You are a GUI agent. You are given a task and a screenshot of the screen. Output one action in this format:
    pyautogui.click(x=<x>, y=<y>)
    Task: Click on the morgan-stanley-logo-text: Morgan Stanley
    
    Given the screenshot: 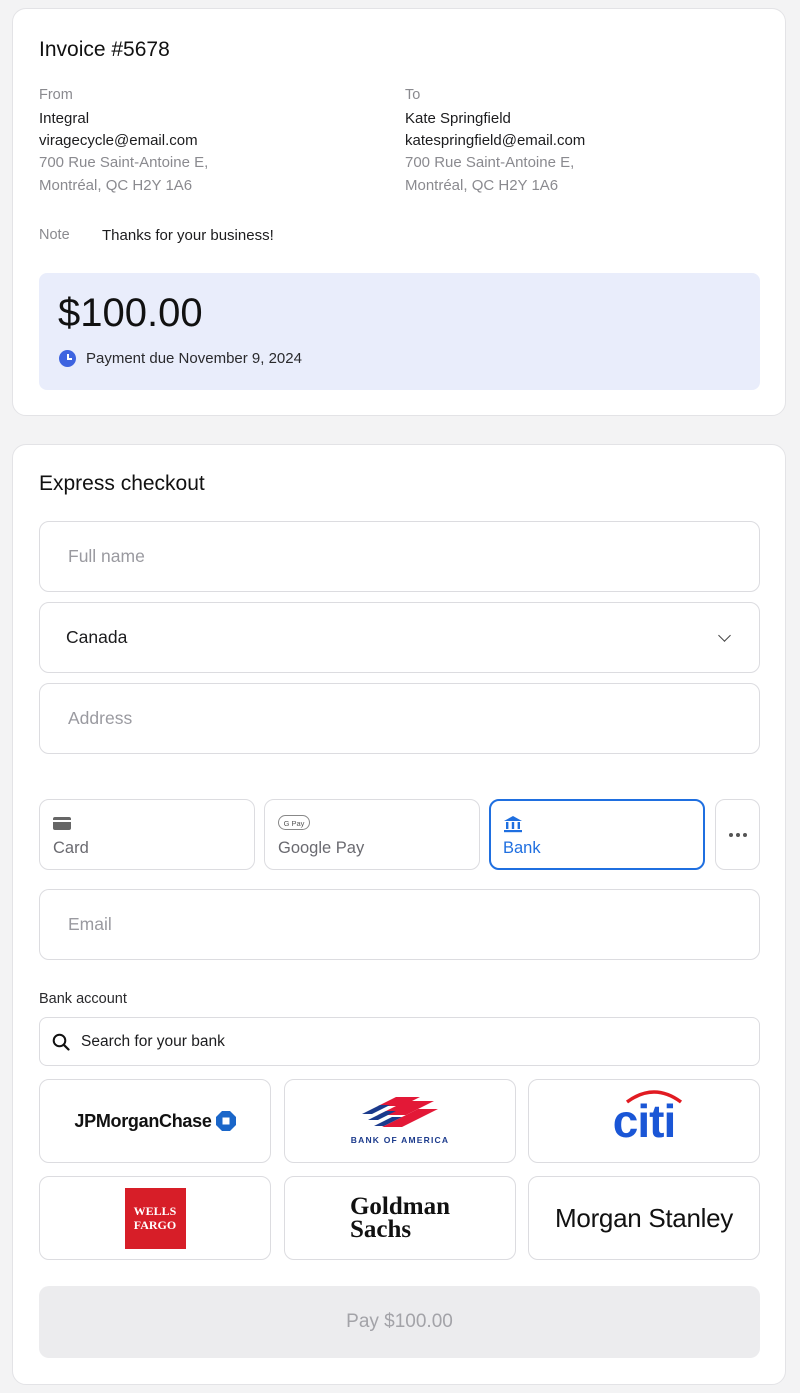 What is the action you would take?
    pyautogui.click(x=644, y=1217)
    